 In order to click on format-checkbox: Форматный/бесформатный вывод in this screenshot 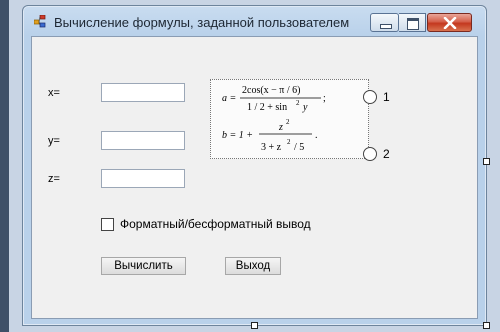, I will do `click(206, 224)`.